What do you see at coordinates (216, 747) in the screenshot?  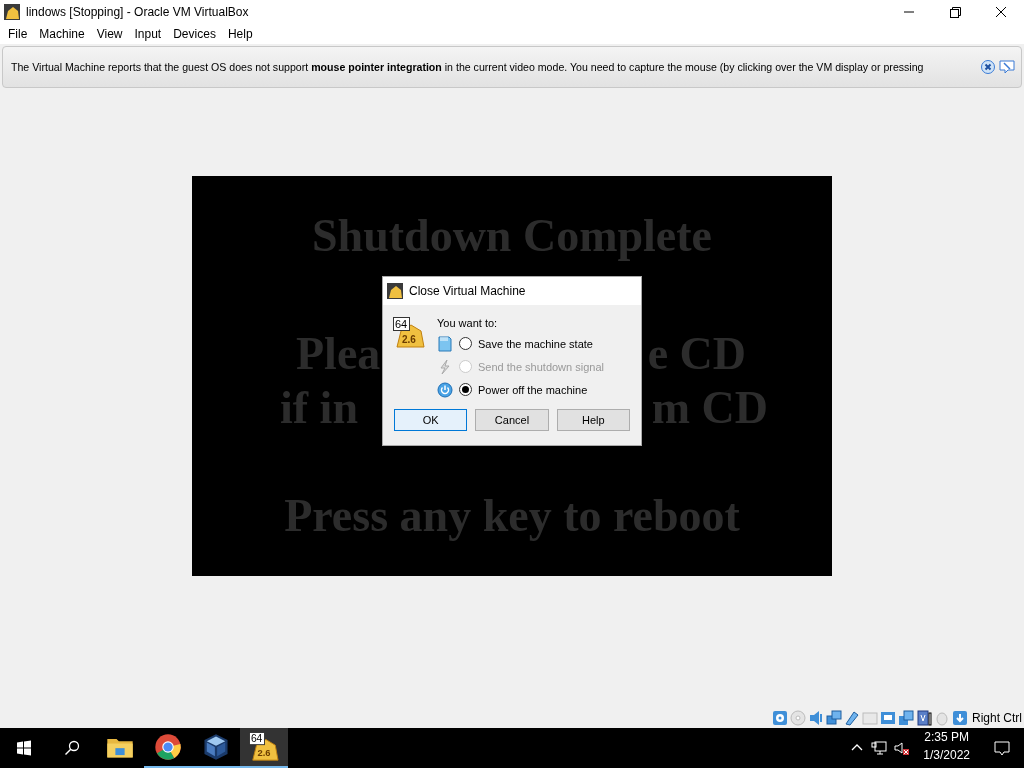 I see `cube-icon` at bounding box center [216, 747].